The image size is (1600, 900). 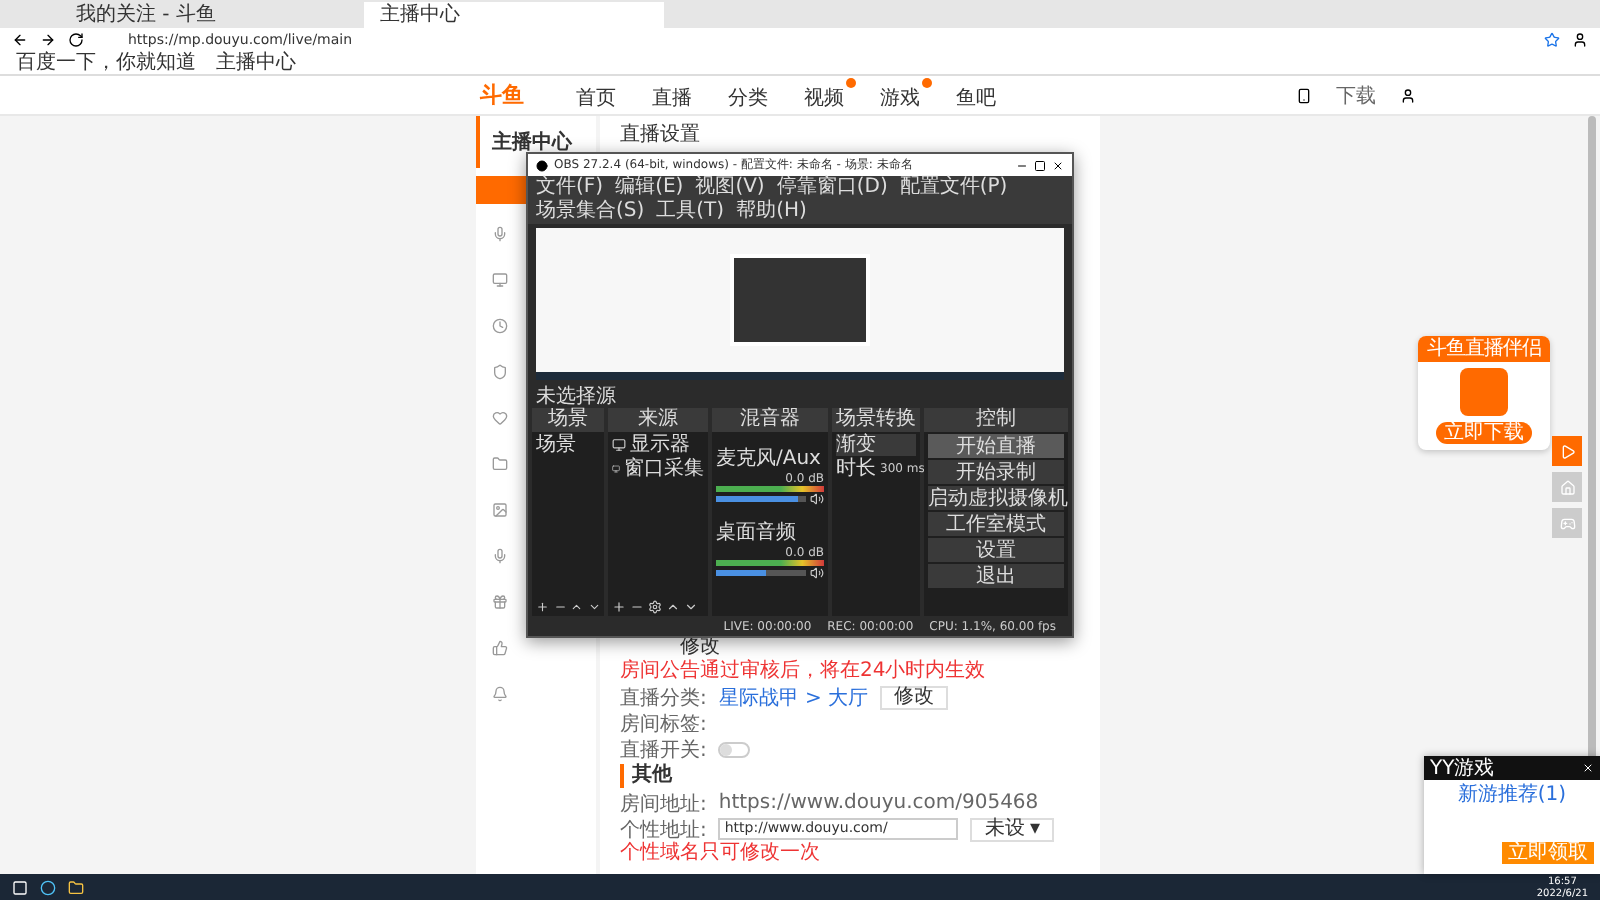 What do you see at coordinates (649, 188) in the screenshot?
I see `menu-item: 编辑(E)` at bounding box center [649, 188].